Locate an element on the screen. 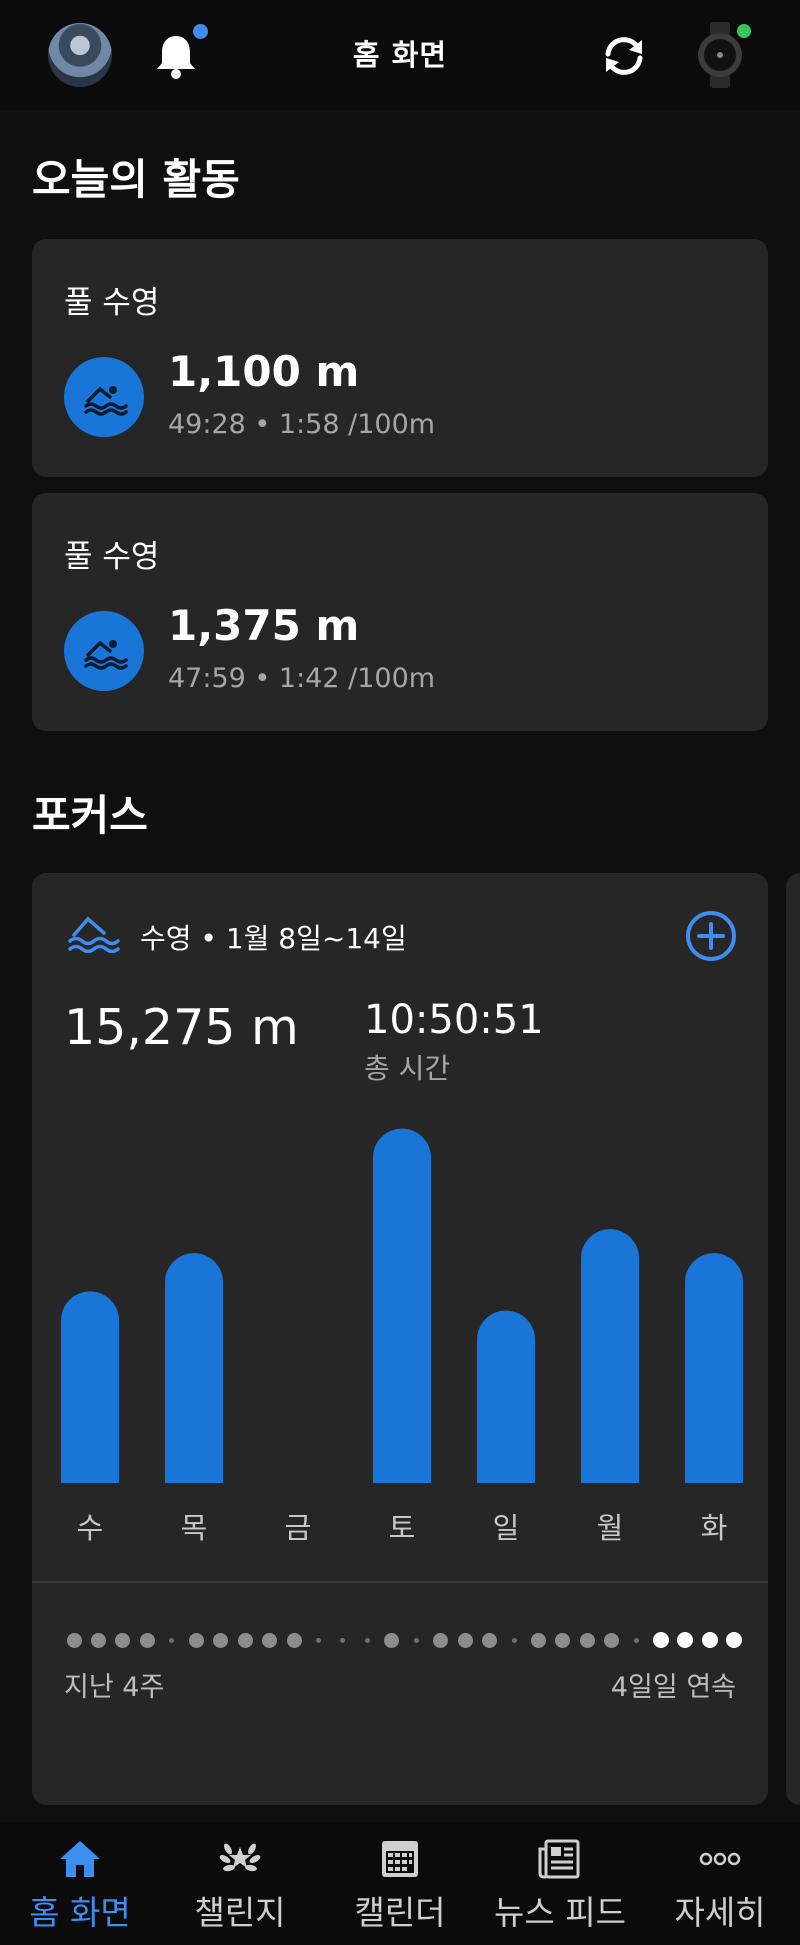 This screenshot has width=800, height=1945. focus-section-title: 포커스 is located at coordinates (90, 815).